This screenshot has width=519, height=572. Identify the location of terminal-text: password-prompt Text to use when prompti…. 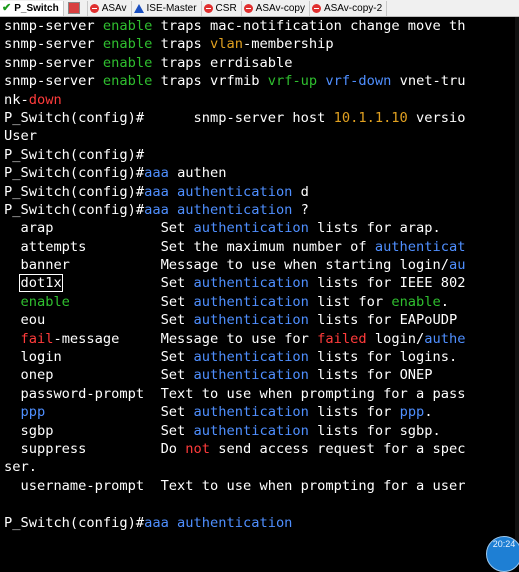
(235, 393).